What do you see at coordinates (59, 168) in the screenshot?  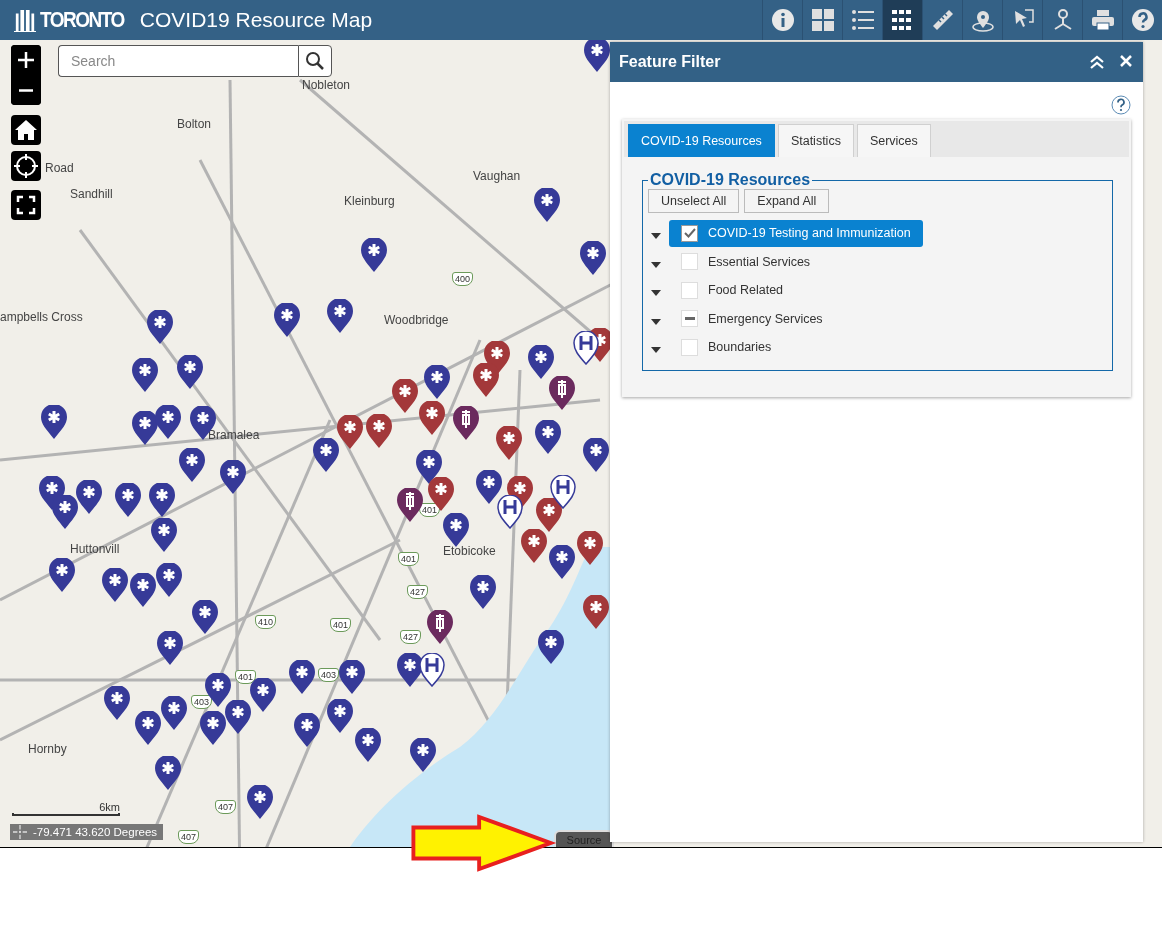 I see `place-label: Road` at bounding box center [59, 168].